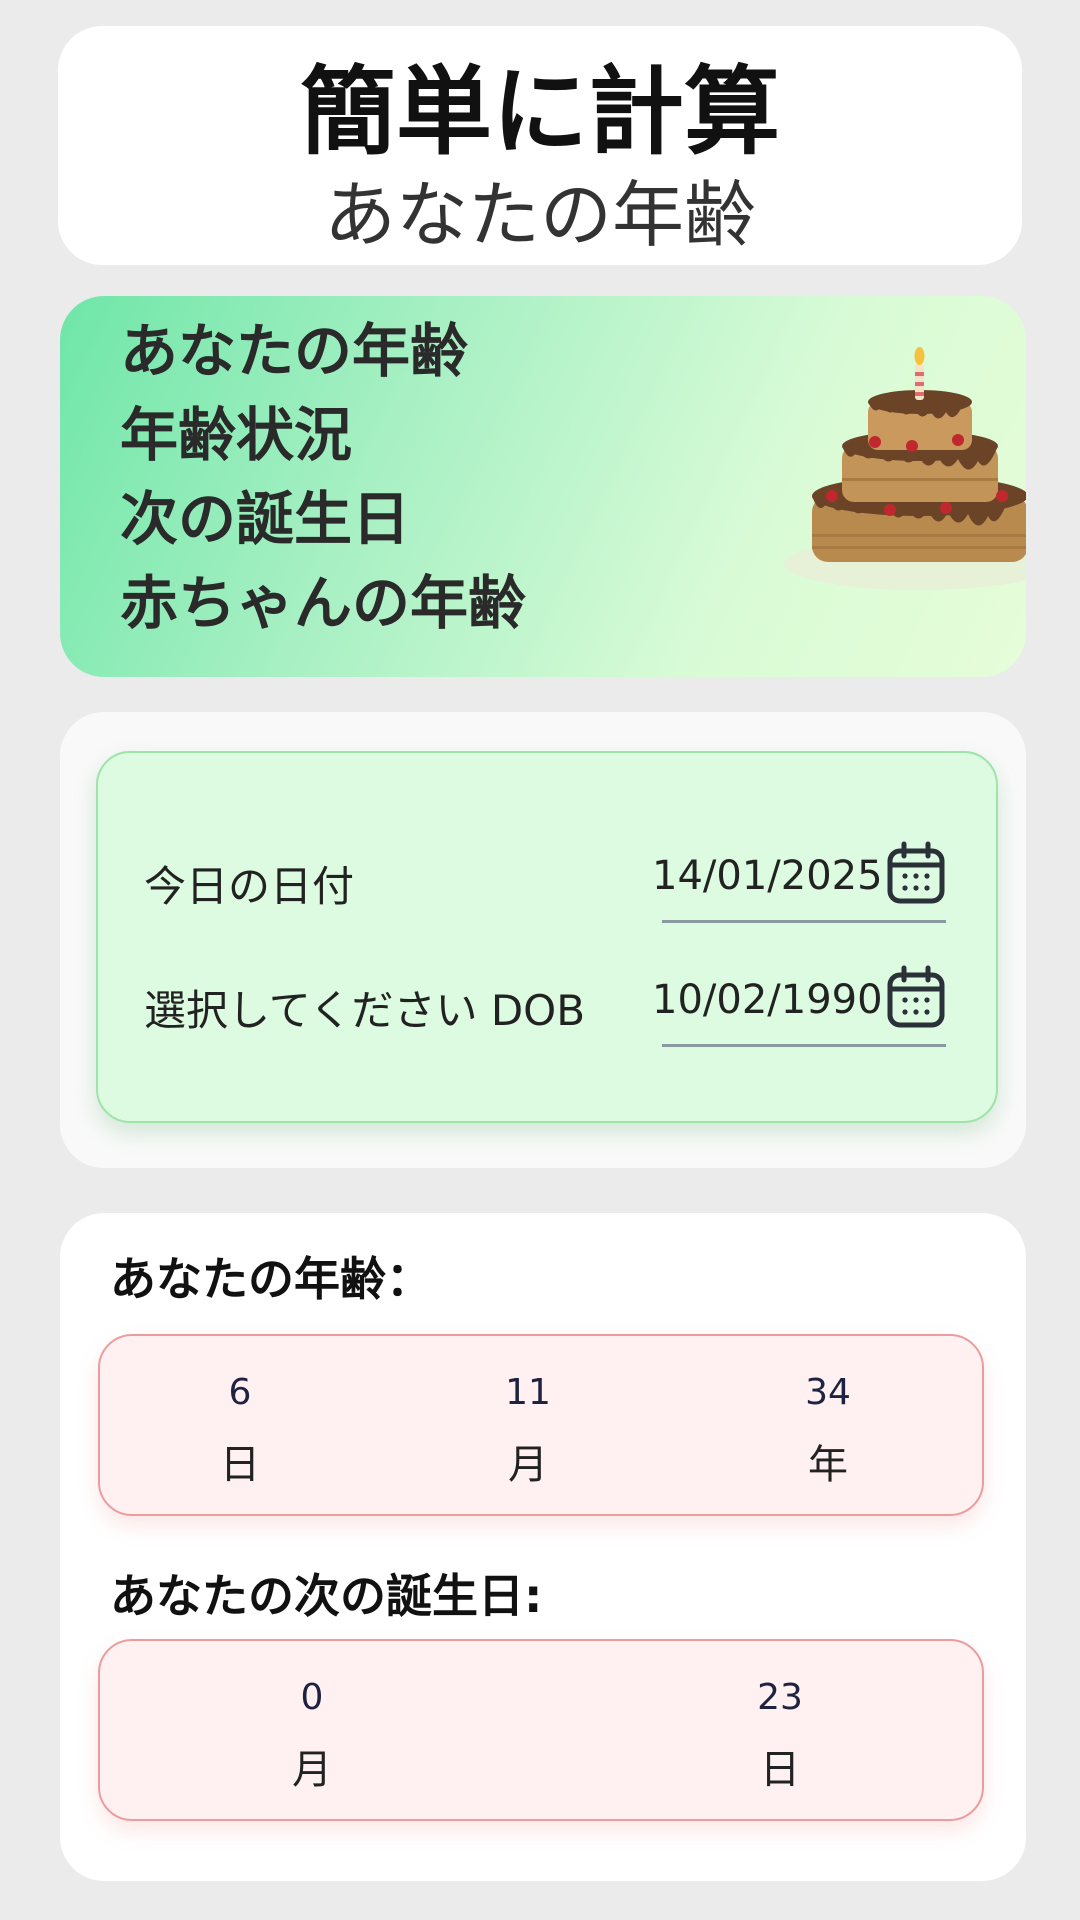  What do you see at coordinates (767, 1000) in the screenshot?
I see `dob-date-value: 10/02/1990` at bounding box center [767, 1000].